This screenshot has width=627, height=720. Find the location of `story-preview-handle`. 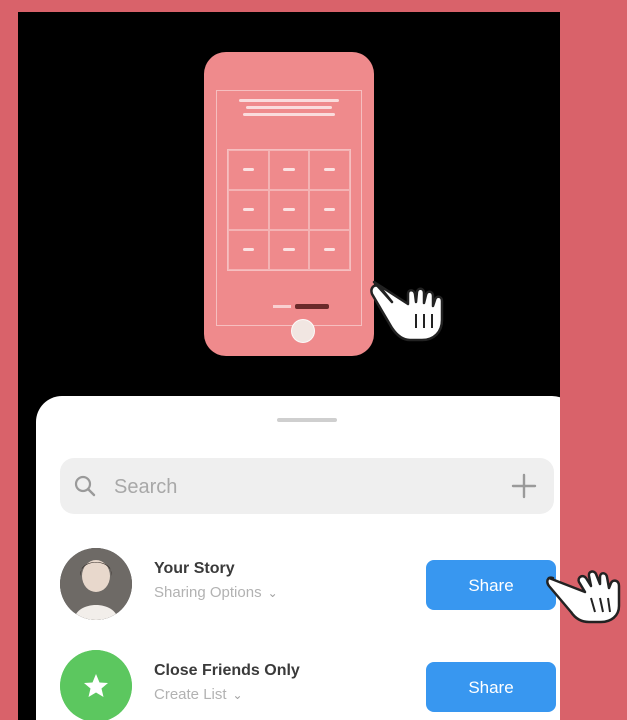

story-preview-handle is located at coordinates (312, 306).